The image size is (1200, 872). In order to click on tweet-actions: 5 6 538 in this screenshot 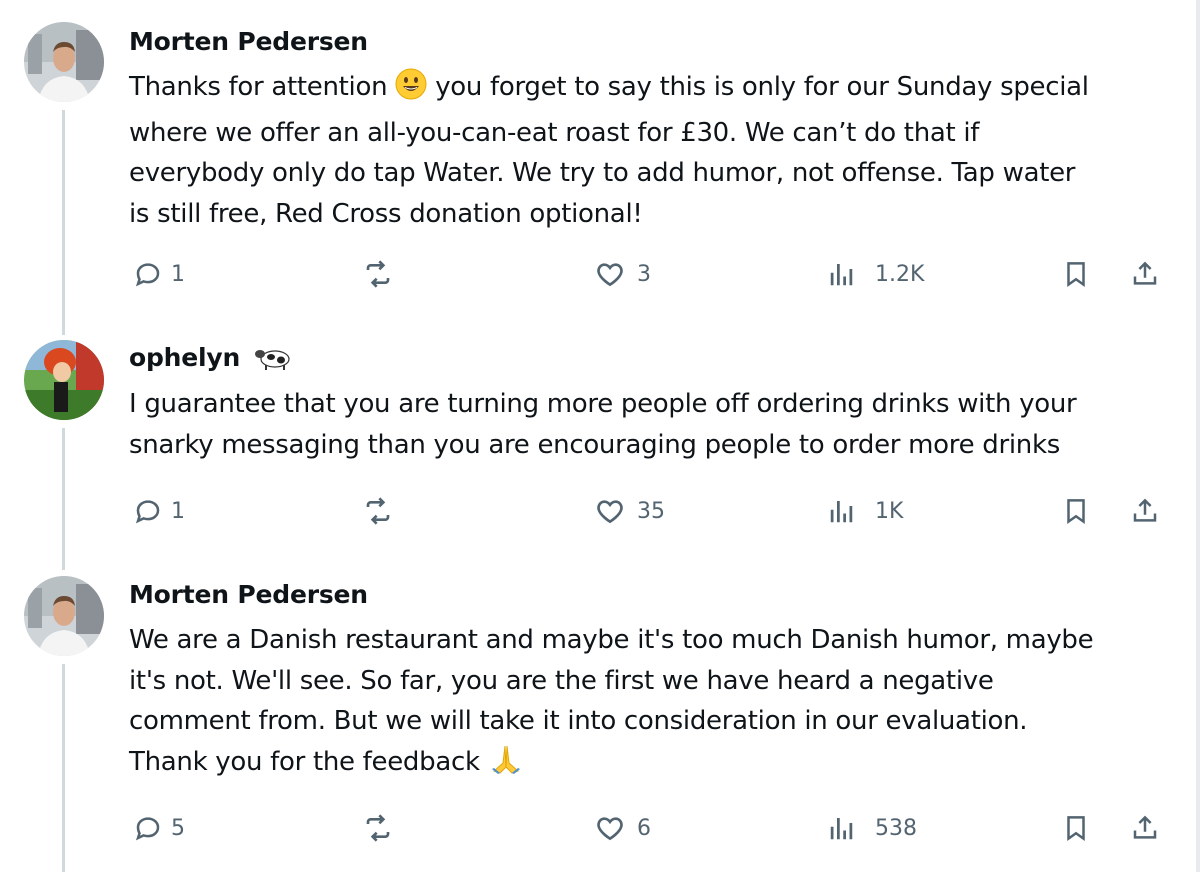, I will do `click(598, 828)`.